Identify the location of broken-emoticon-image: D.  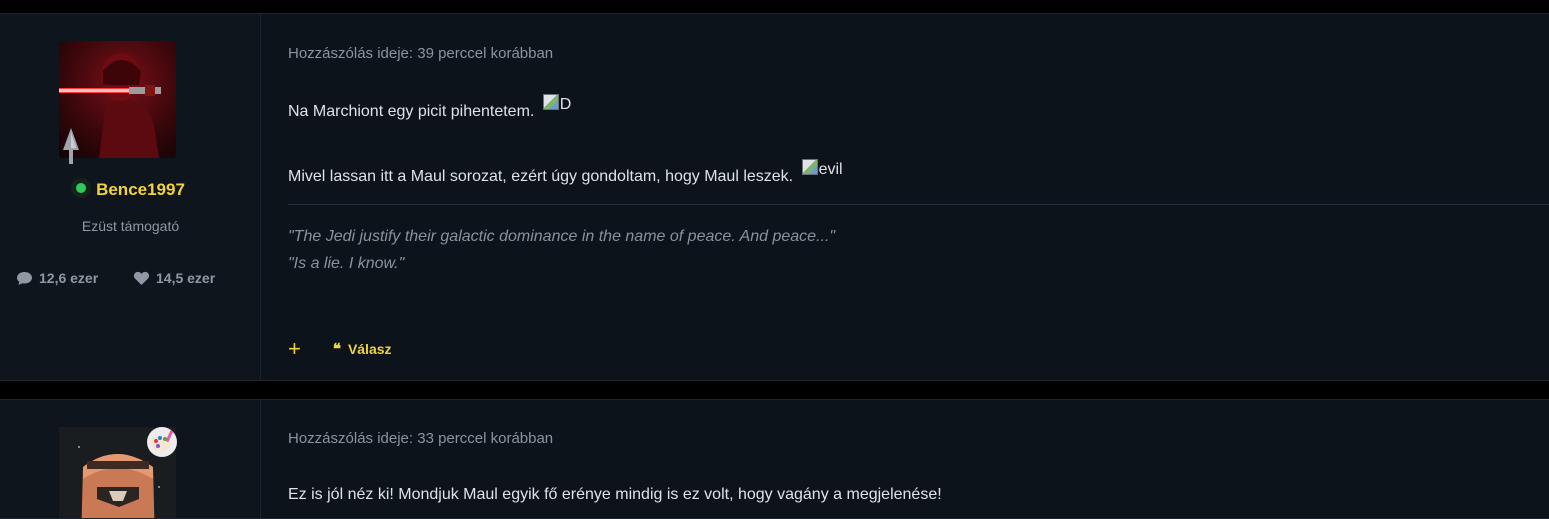
(557, 104).